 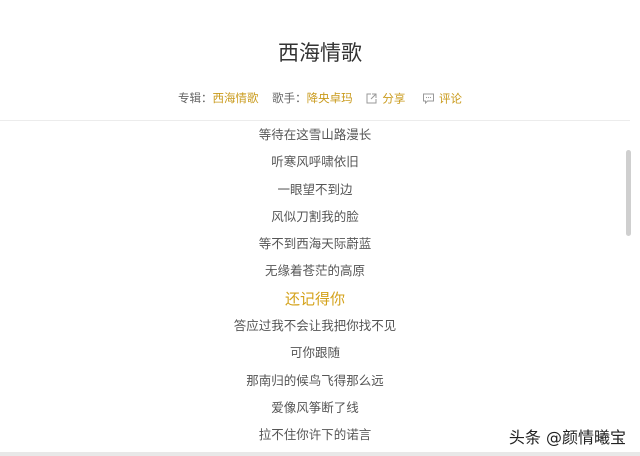 What do you see at coordinates (315, 189) in the screenshot?
I see `lyric-line: 一眼望不到边` at bounding box center [315, 189].